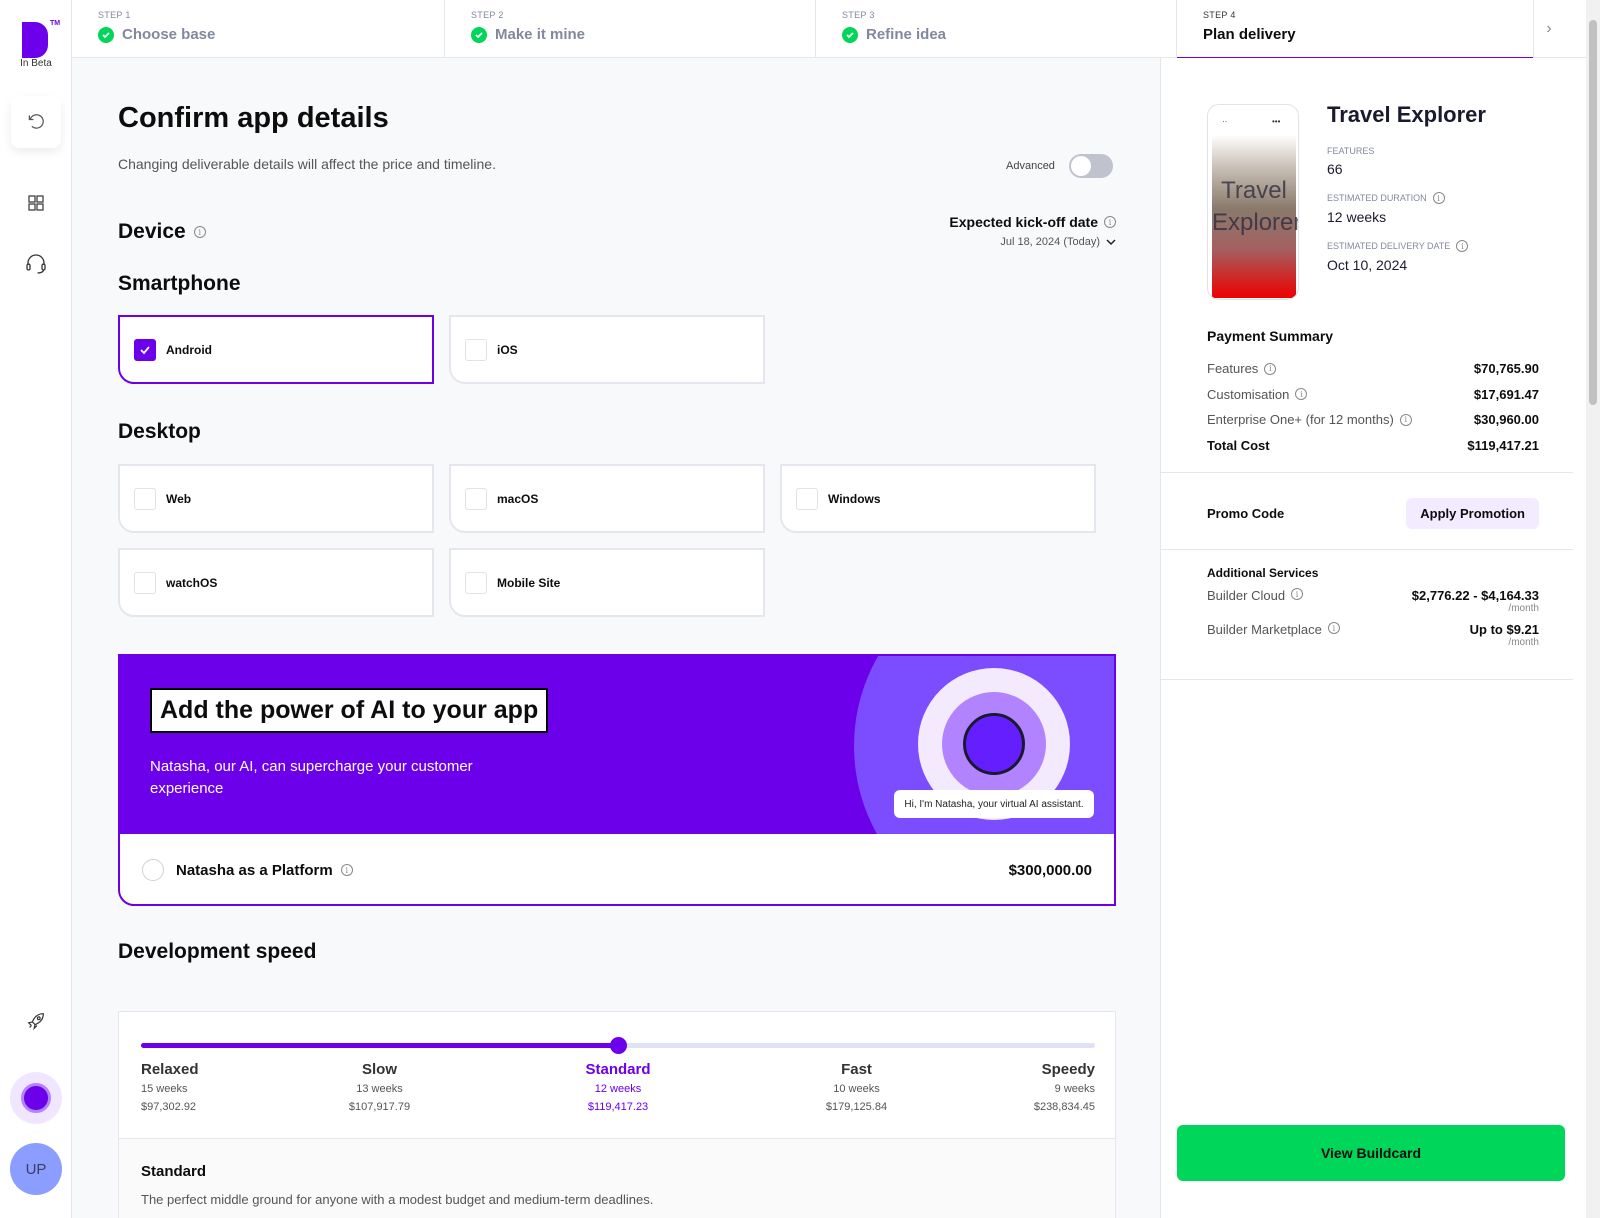 Image resolution: width=1600 pixels, height=1218 pixels. What do you see at coordinates (276, 582) in the screenshot?
I see `platform-option-watchos: watchOS` at bounding box center [276, 582].